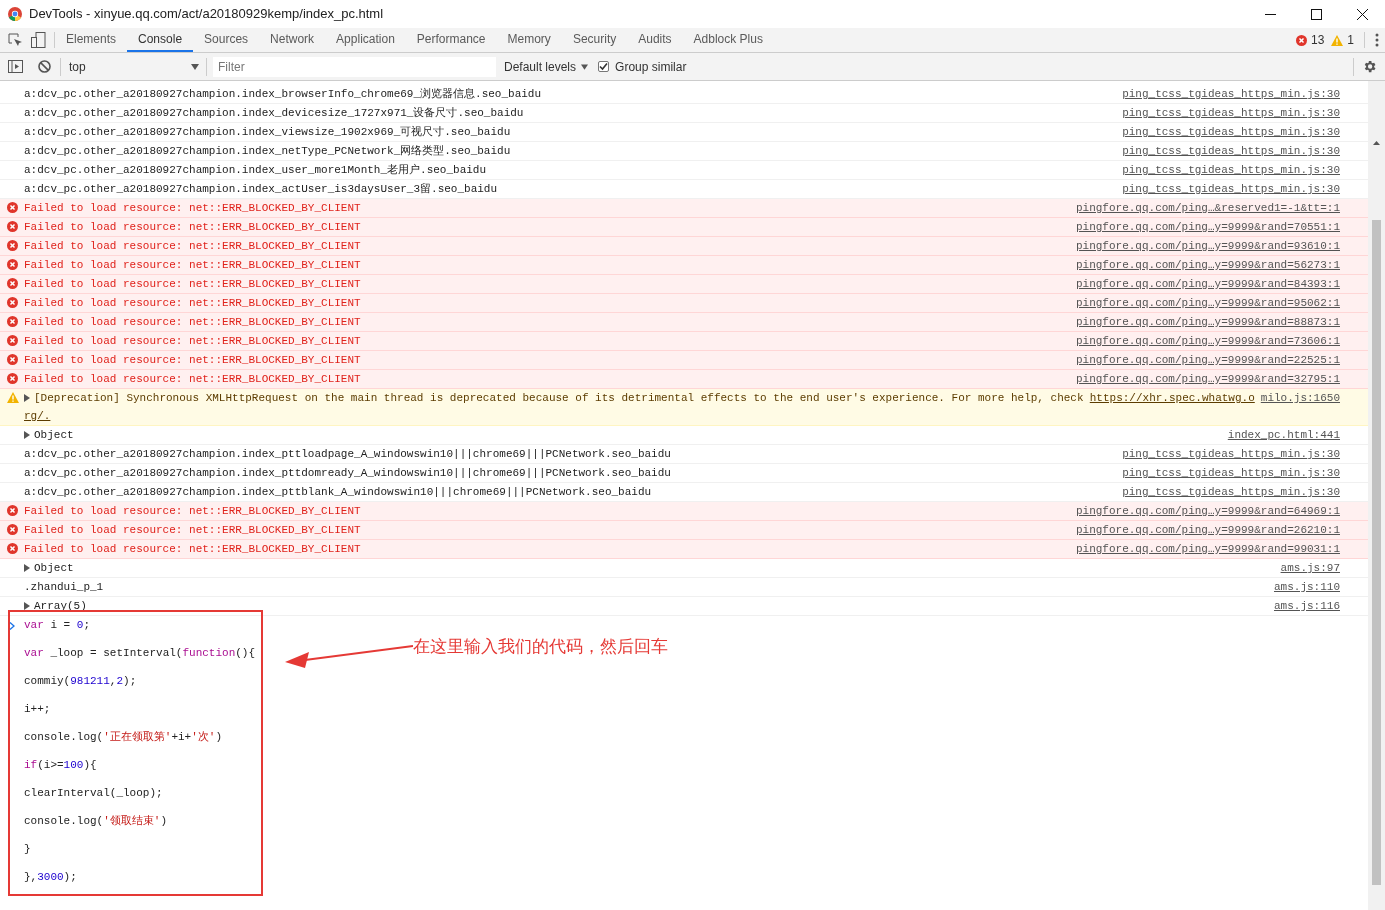 The width and height of the screenshot is (1385, 910). Describe the element at coordinates (1350, 40) in the screenshot. I see `warning-count: 1` at that location.